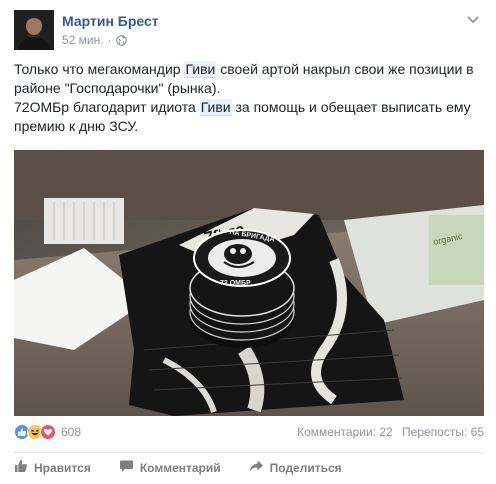 The width and height of the screenshot is (496, 484). I want to click on post-text-line: премию к дню ЗСУ., so click(76, 126).